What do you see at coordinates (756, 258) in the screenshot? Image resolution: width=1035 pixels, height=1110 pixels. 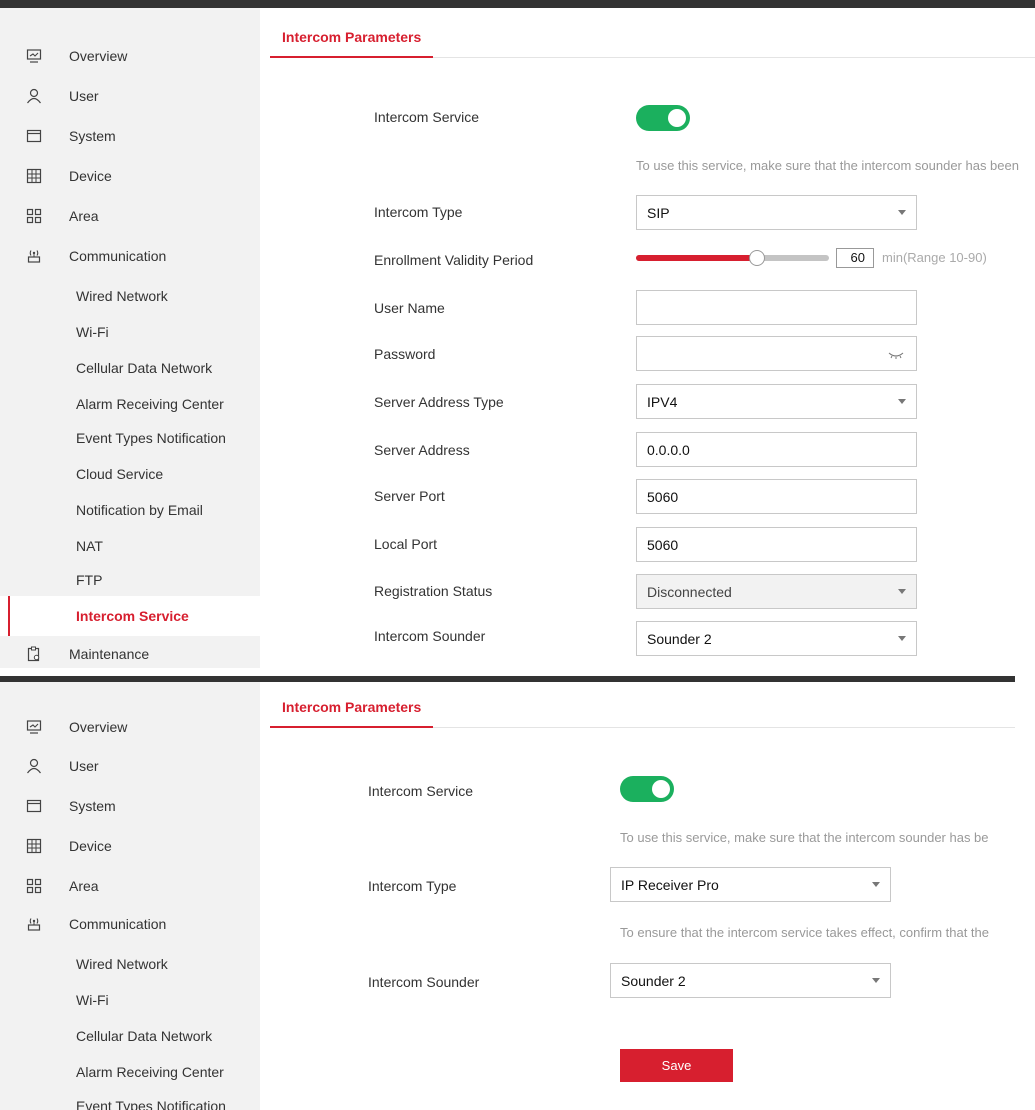 I see `enrollment-slider-thumb` at bounding box center [756, 258].